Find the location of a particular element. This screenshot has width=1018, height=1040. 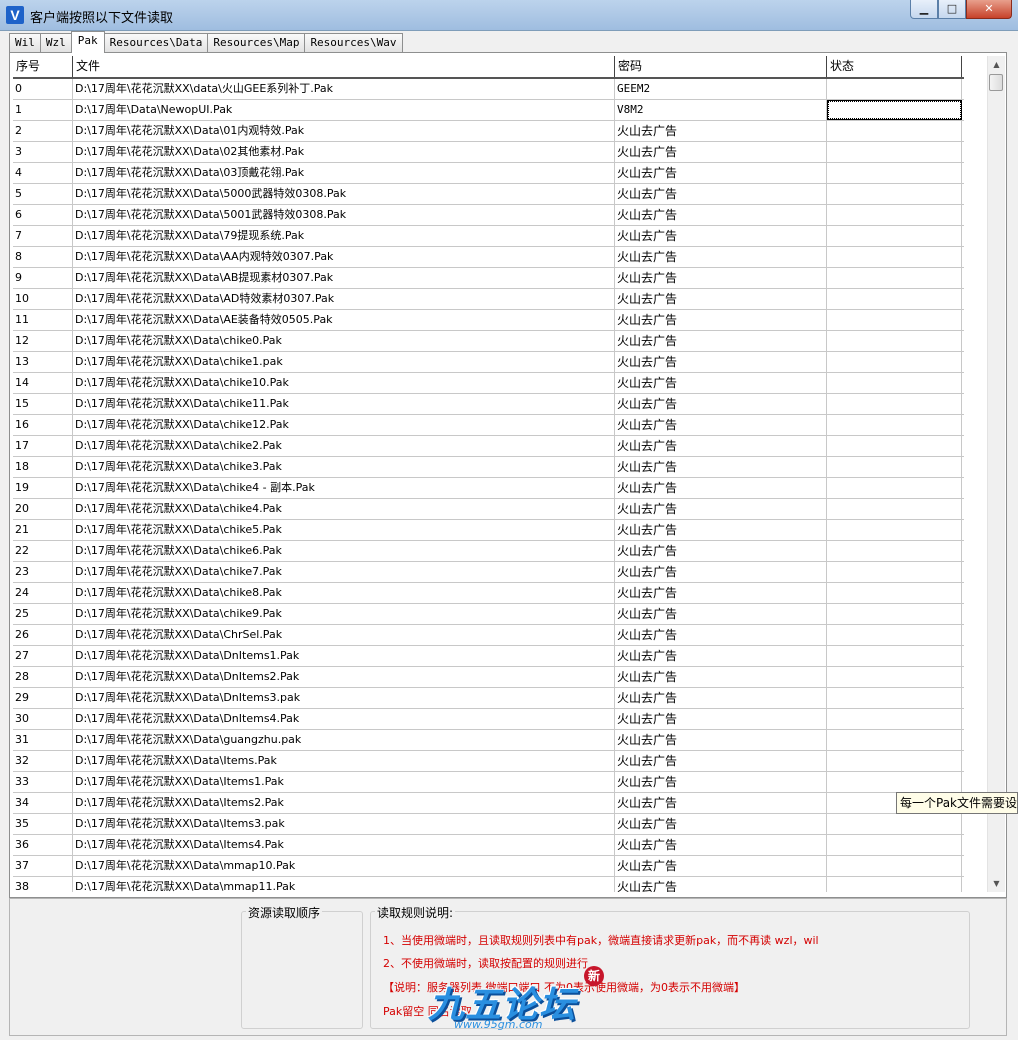

table-row: 12 D:\17周年\花花沉默XX\Data\chike0.Pak 火山去广告 is located at coordinates (488, 341).